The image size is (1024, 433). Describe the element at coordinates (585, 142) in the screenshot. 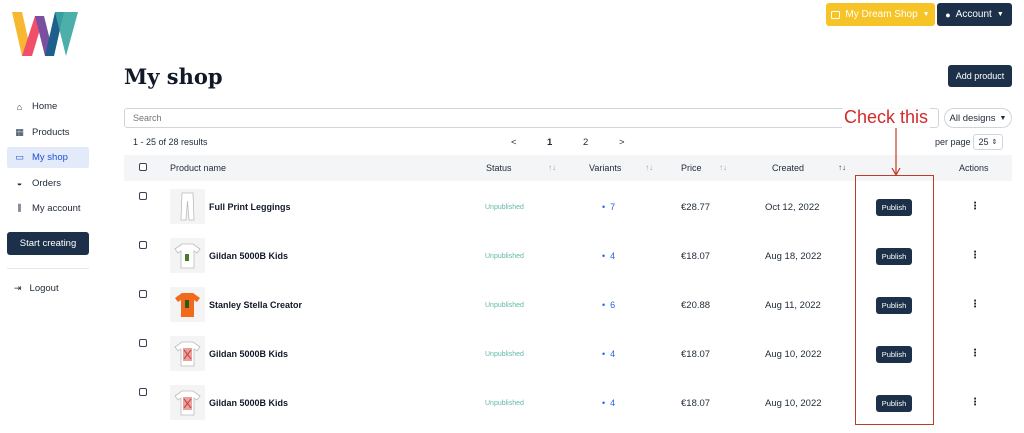

I see `pager-page-2: 2` at that location.